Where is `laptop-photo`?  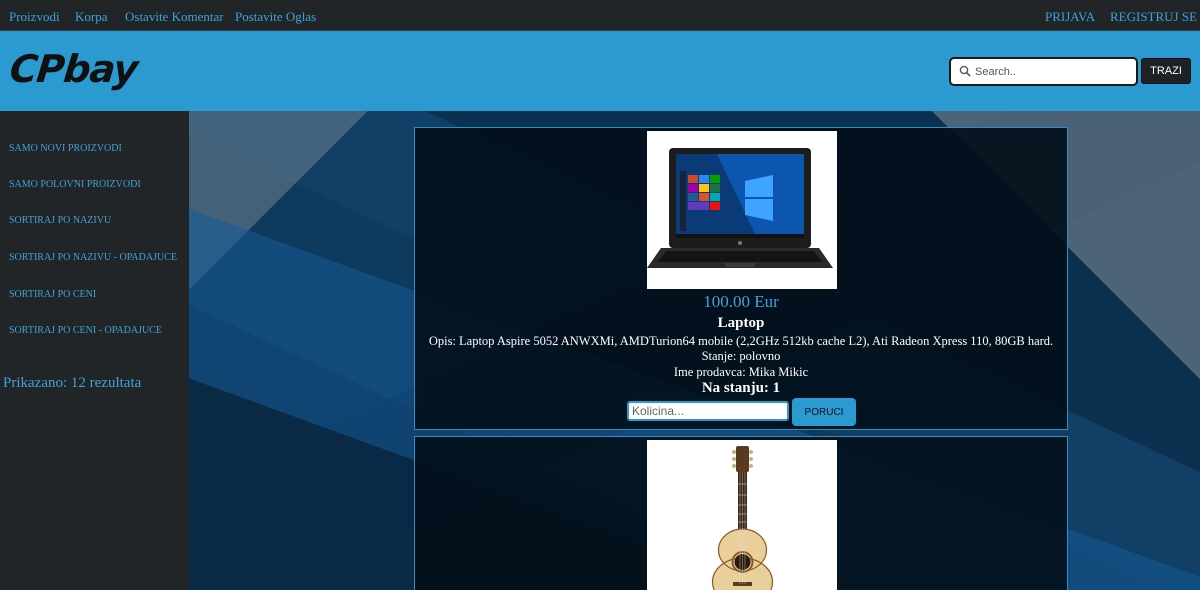 laptop-photo is located at coordinates (742, 210).